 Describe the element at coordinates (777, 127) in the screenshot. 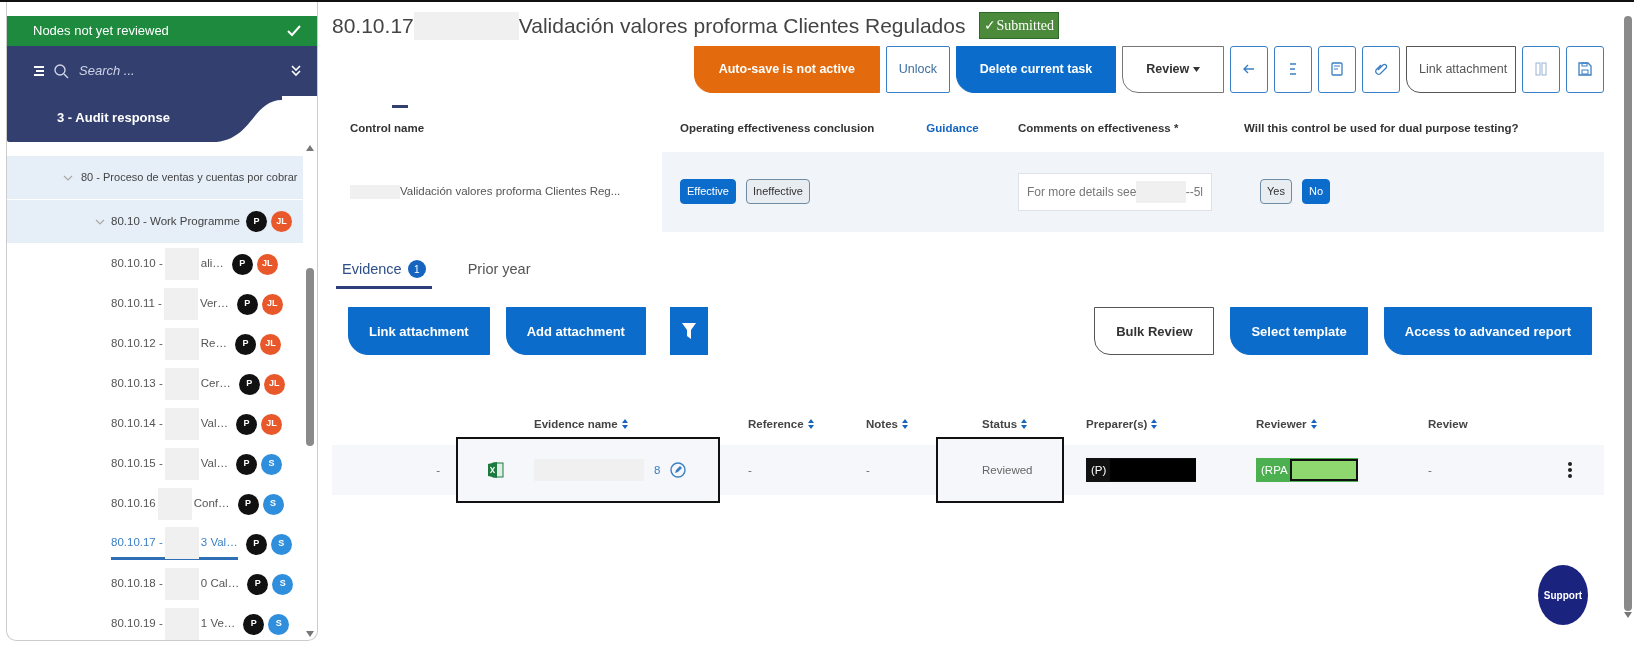

I see `column-header: Operating effectiveness conclusion` at that location.